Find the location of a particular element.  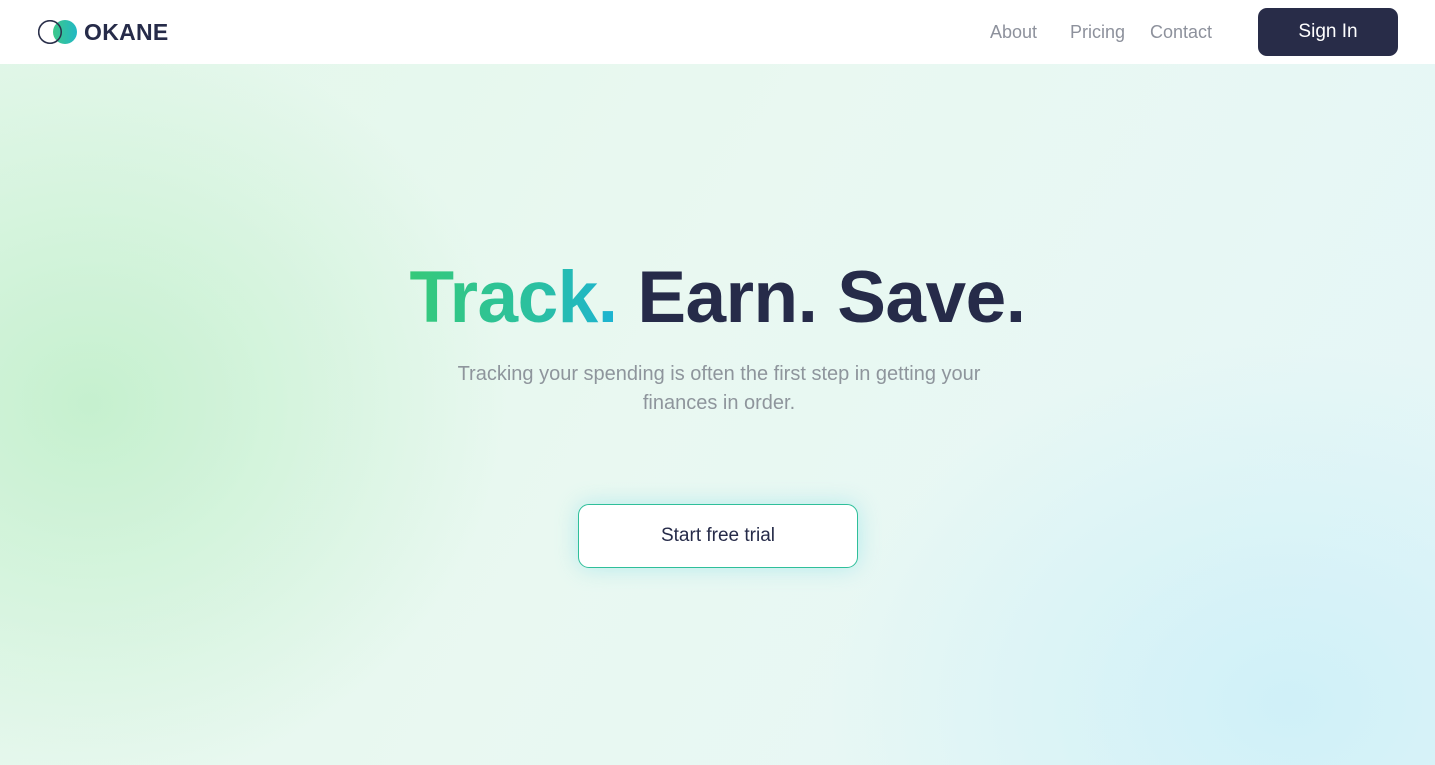

brand-name: OKANE is located at coordinates (126, 31).